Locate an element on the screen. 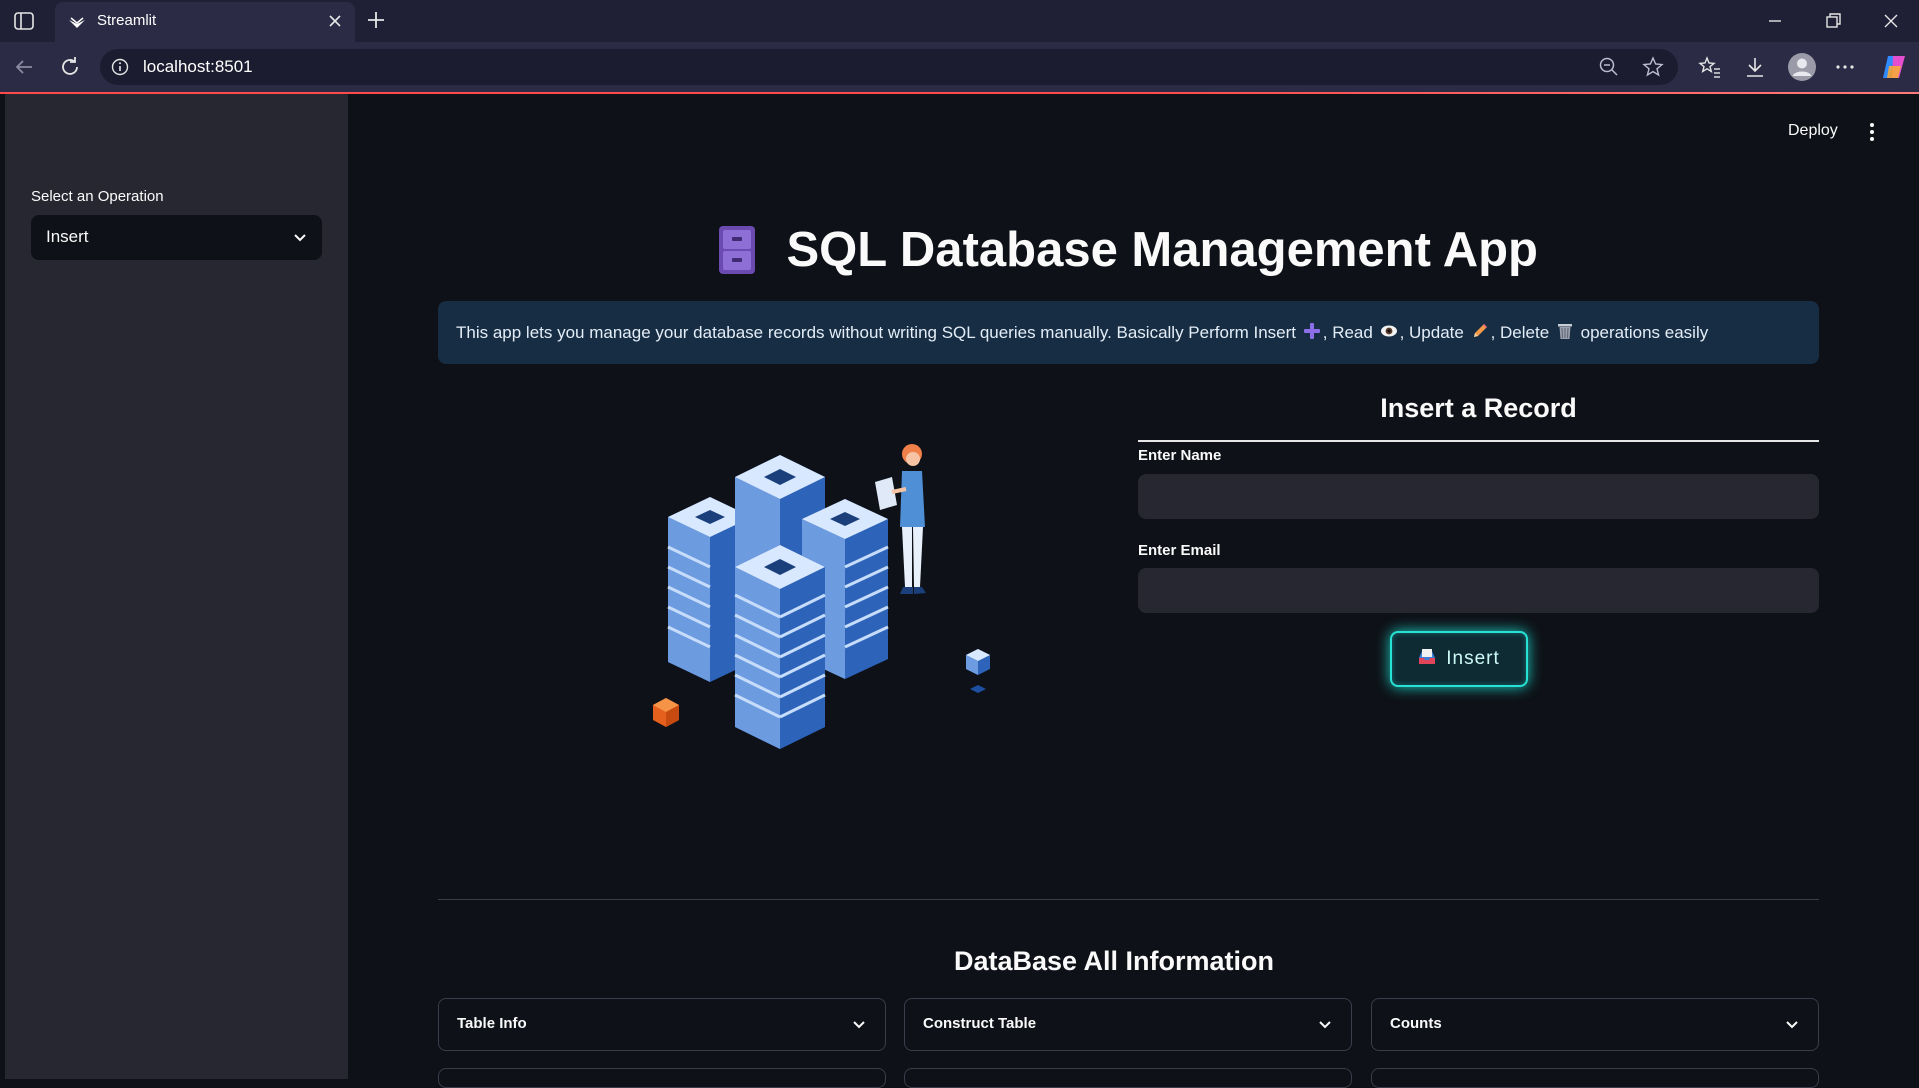  reload-icon is located at coordinates (70, 67).